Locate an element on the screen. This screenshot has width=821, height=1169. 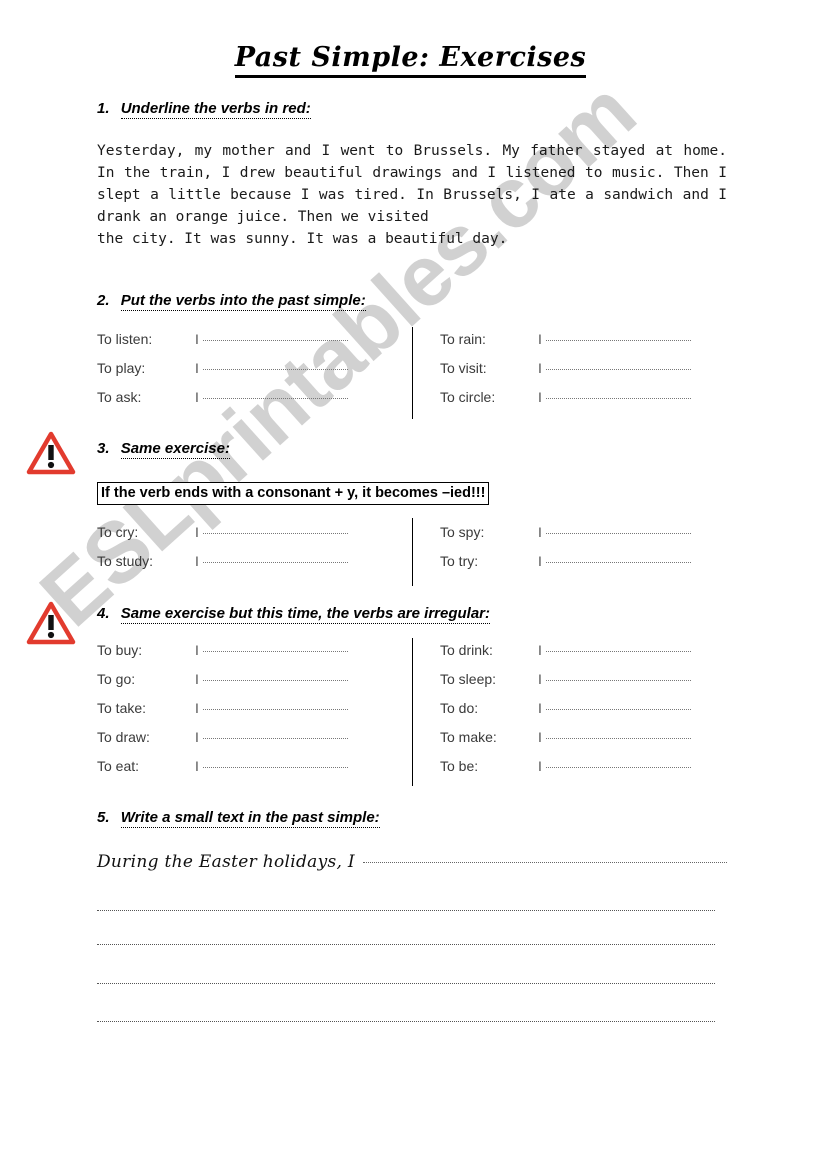
verb-row: To cry: I is located at coordinates (222, 538).